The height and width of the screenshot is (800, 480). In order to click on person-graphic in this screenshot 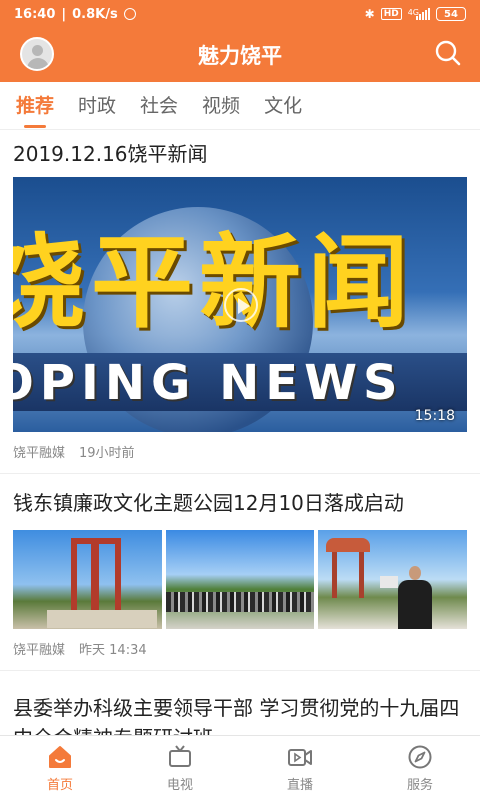, I will do `click(415, 597)`.